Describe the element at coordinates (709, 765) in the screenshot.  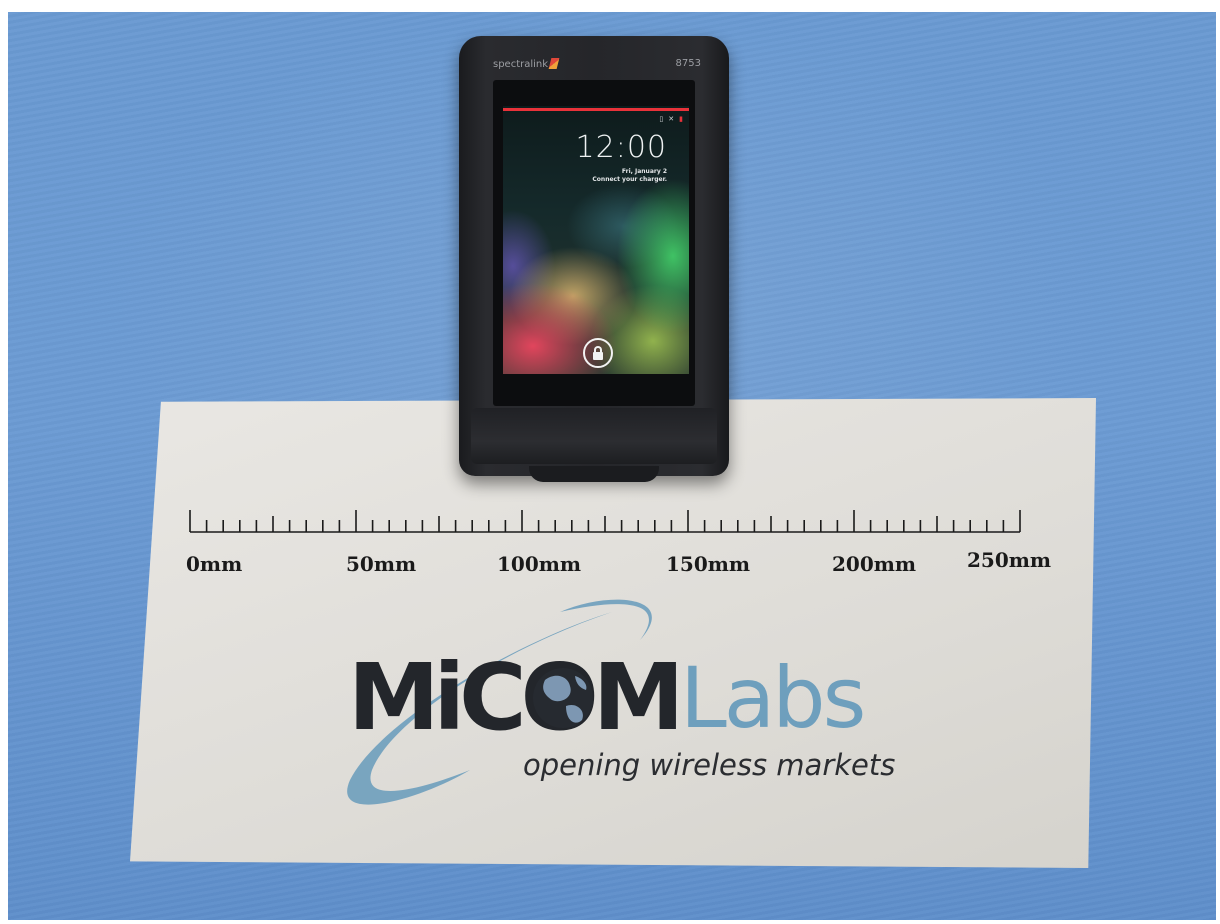
I see `logo-tagline: opening wireless markets` at that location.